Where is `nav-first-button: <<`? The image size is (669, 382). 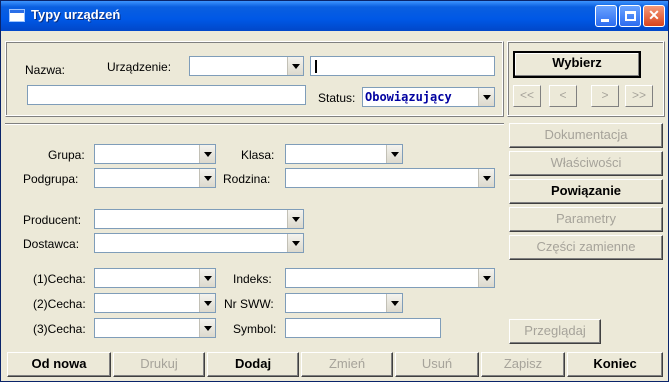 nav-first-button: << is located at coordinates (527, 96).